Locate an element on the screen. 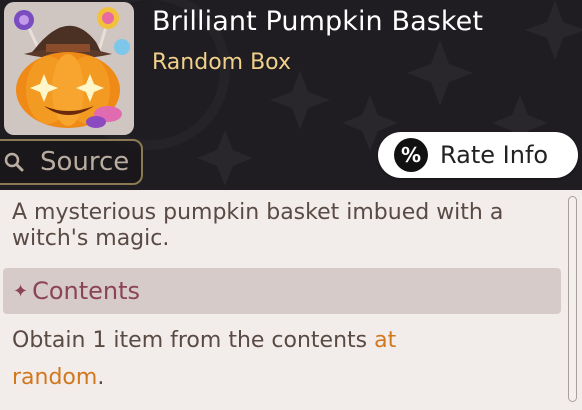 The height and width of the screenshot is (410, 582). search-icon is located at coordinates (17, 162).